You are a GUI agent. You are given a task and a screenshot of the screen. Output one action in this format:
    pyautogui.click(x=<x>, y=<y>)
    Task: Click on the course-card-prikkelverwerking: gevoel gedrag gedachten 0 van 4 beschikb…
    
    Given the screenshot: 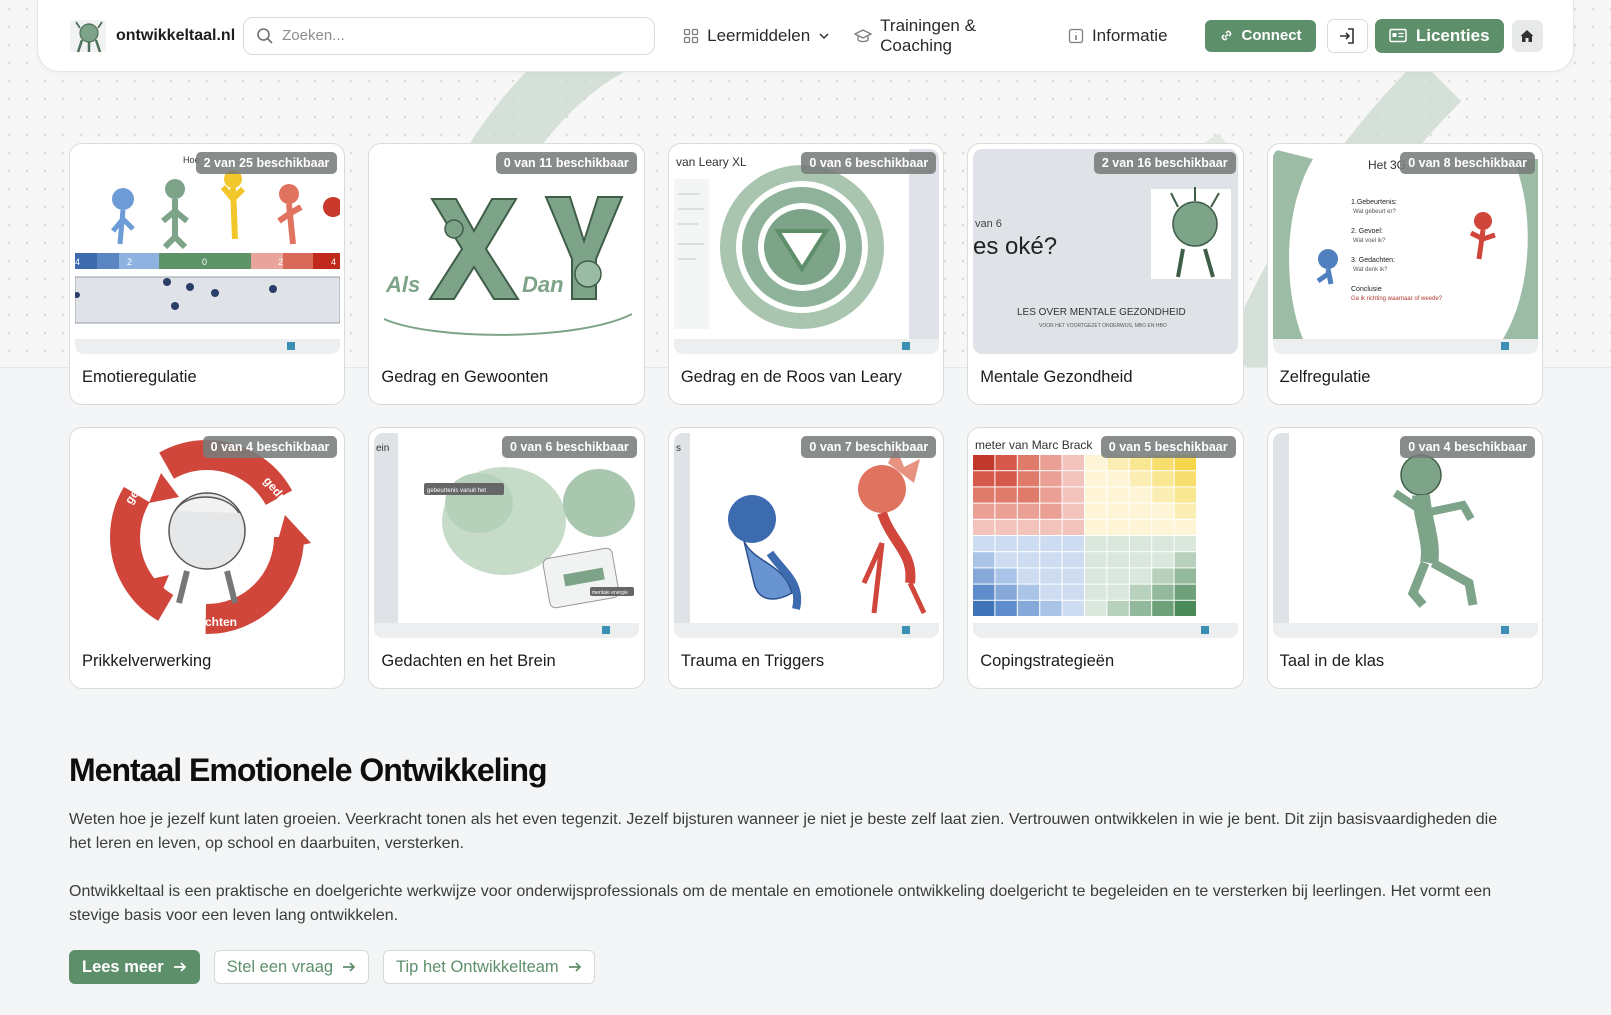 What is the action you would take?
    pyautogui.click(x=207, y=558)
    